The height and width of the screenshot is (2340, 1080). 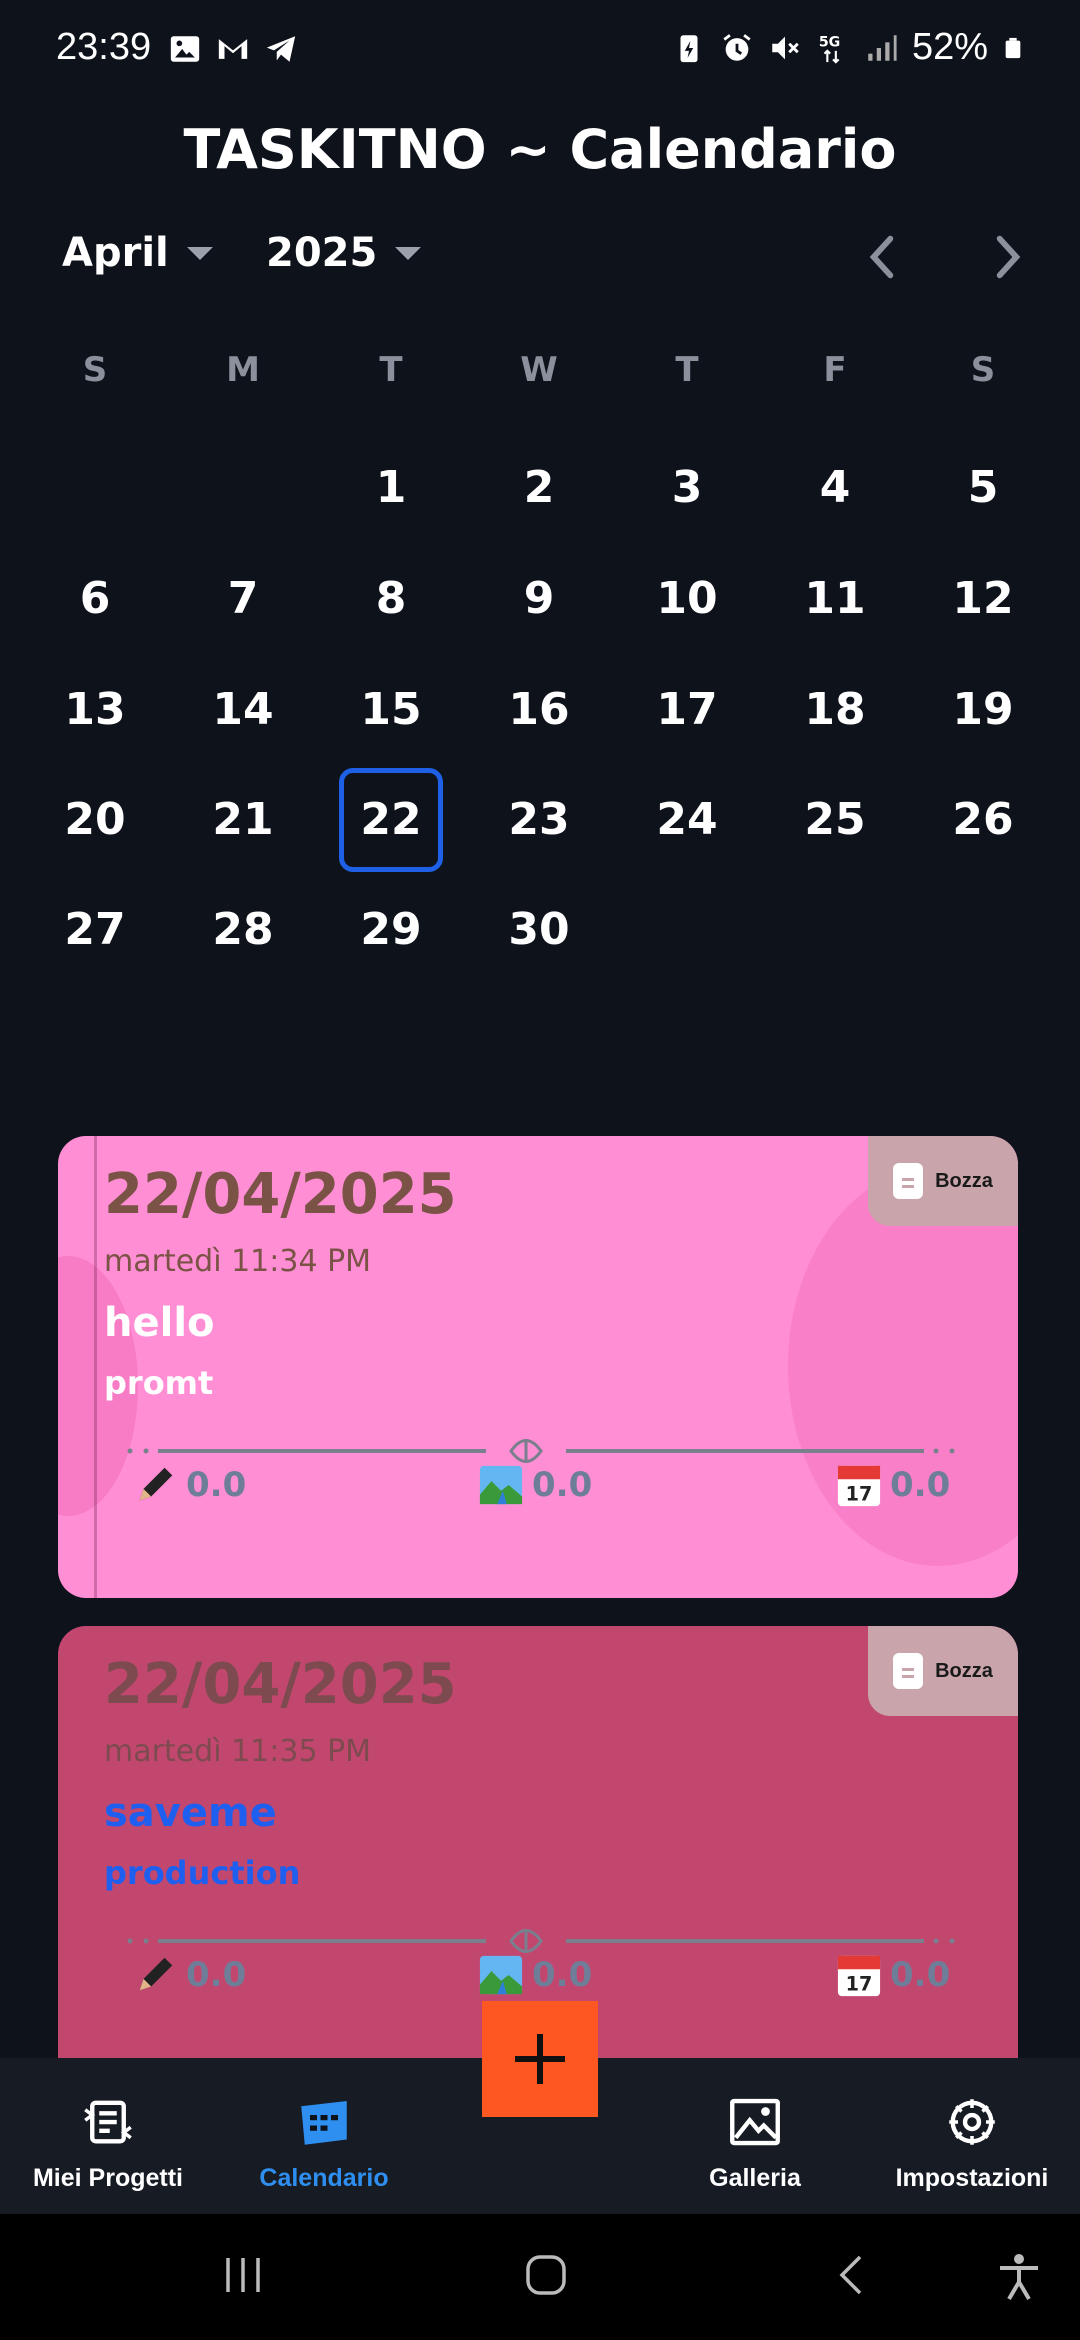 I want to click on card-title: saveme, so click(x=190, y=1813).